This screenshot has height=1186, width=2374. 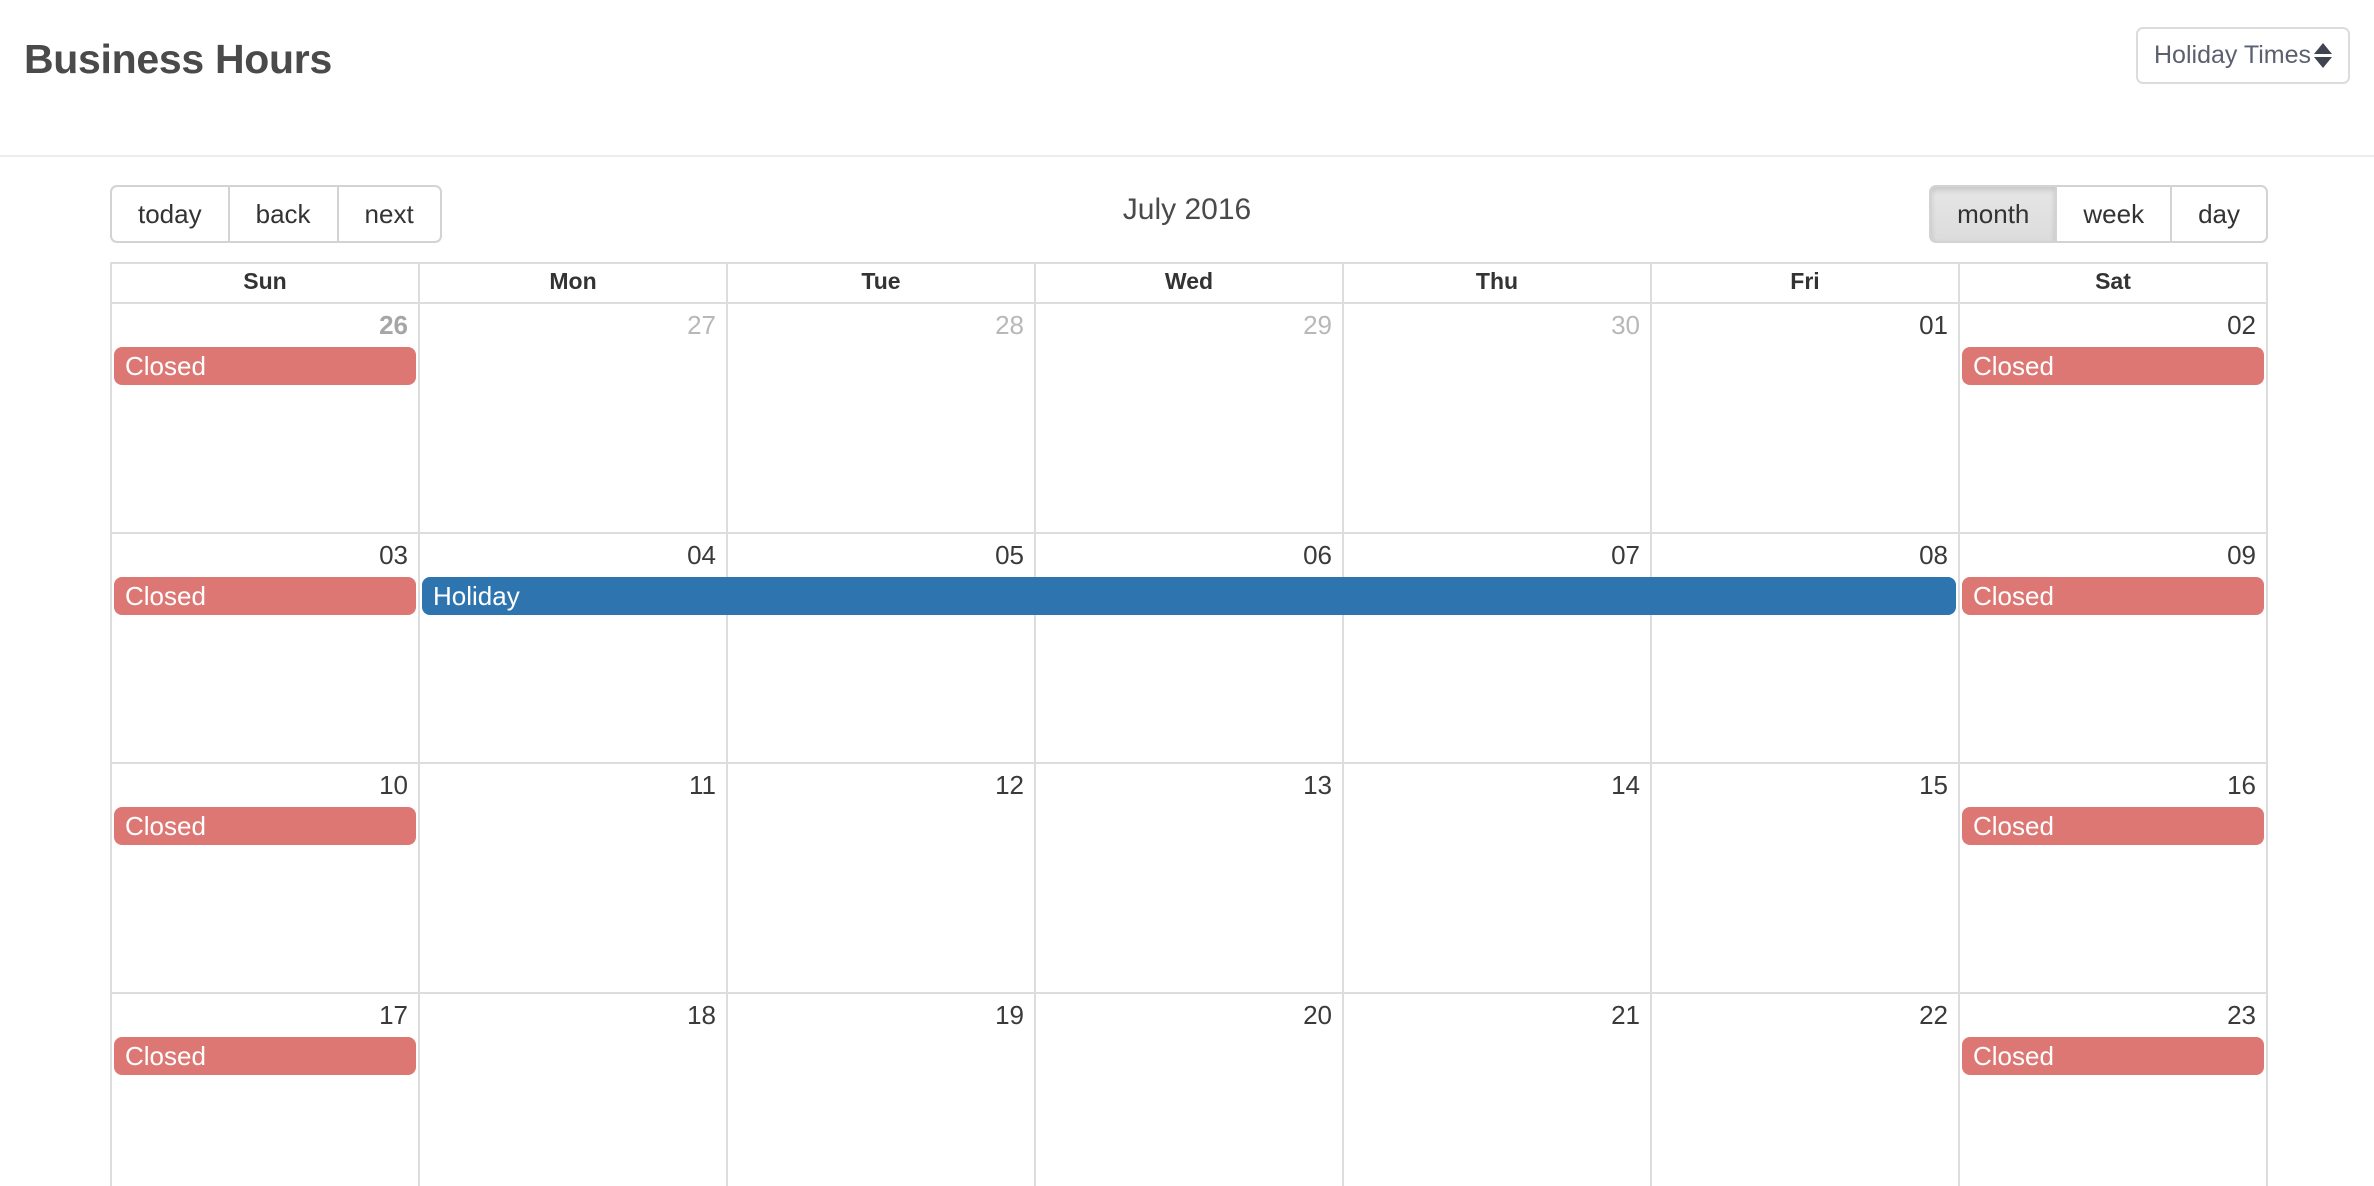 I want to click on holiday-times-select: Holiday Times, so click(x=2243, y=55).